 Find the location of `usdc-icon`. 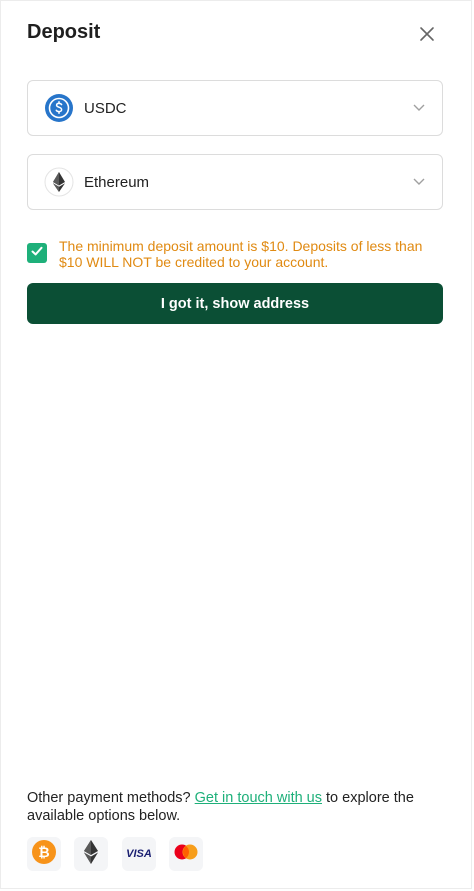

usdc-icon is located at coordinates (59, 108).